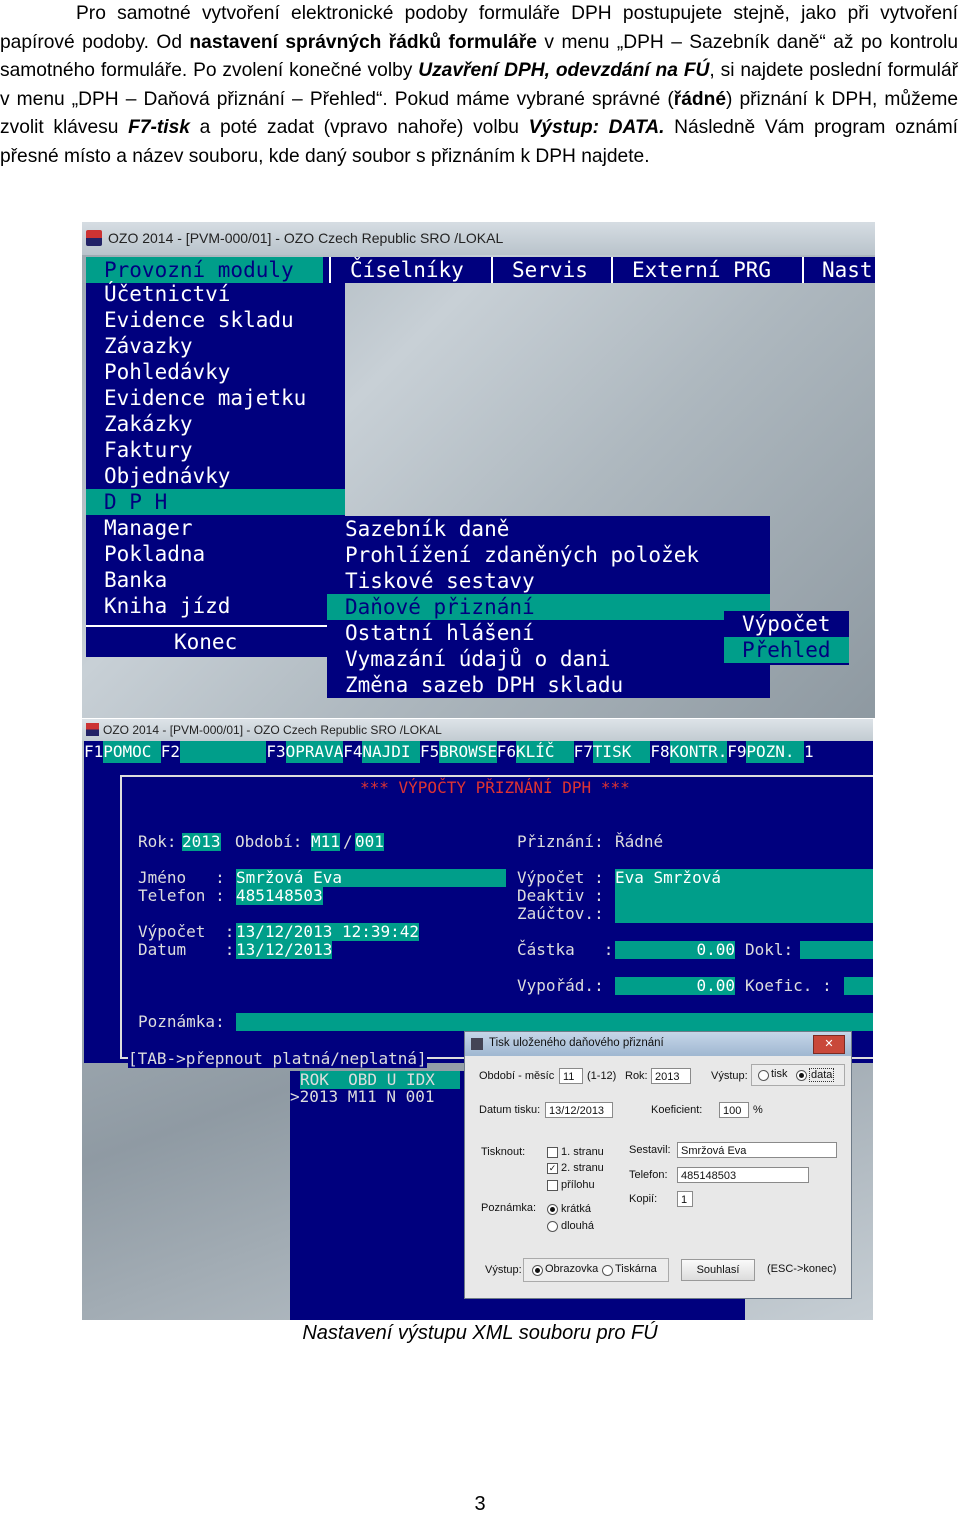  I want to click on fkey-f1: F1, so click(93, 752).